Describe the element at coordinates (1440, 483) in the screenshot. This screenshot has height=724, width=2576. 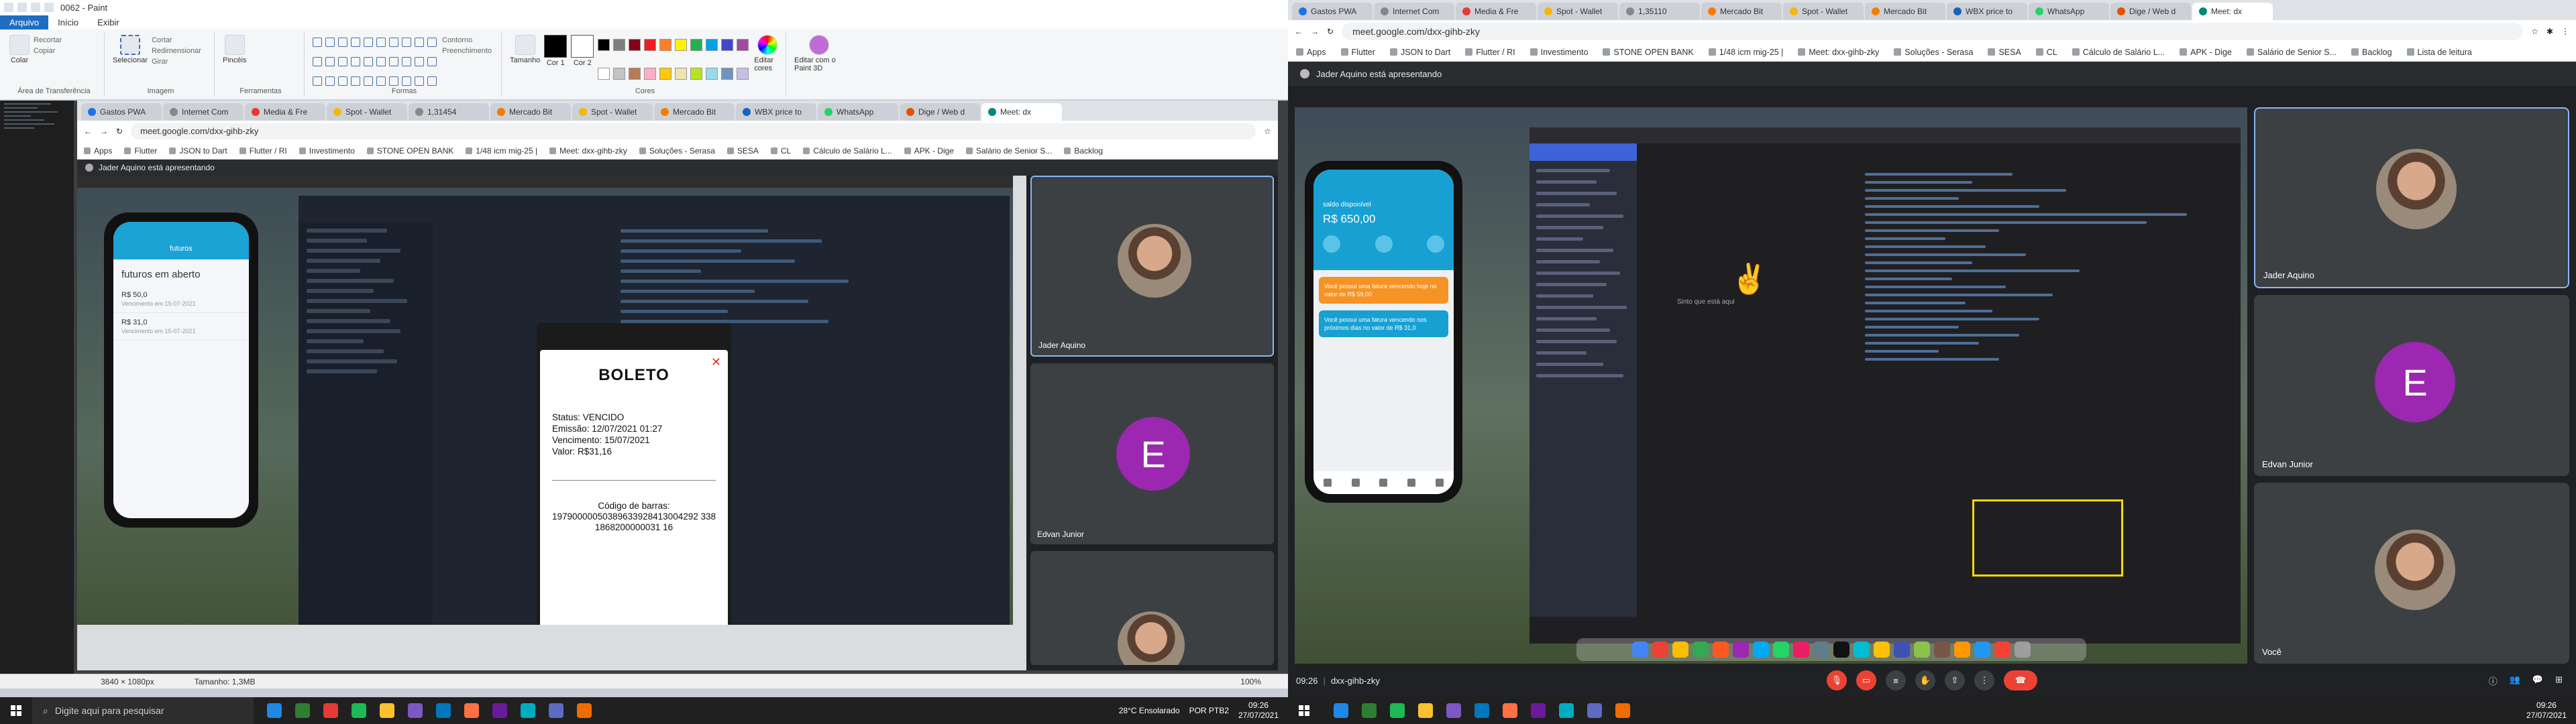
I see `user-icon` at that location.